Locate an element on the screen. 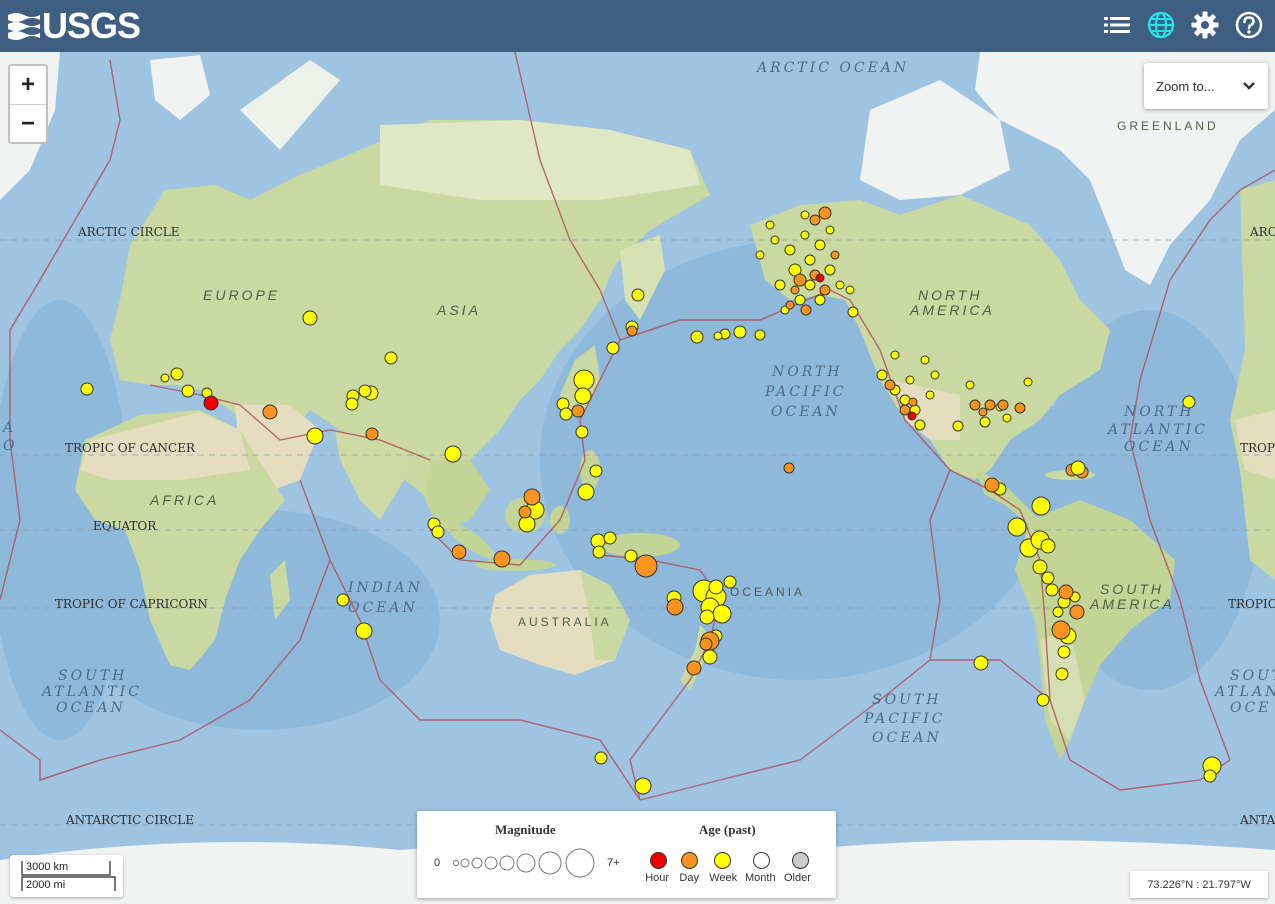 Image resolution: width=1275 pixels, height=904 pixels. south-atlantic-right-1: SOUT is located at coordinates (1252, 676).